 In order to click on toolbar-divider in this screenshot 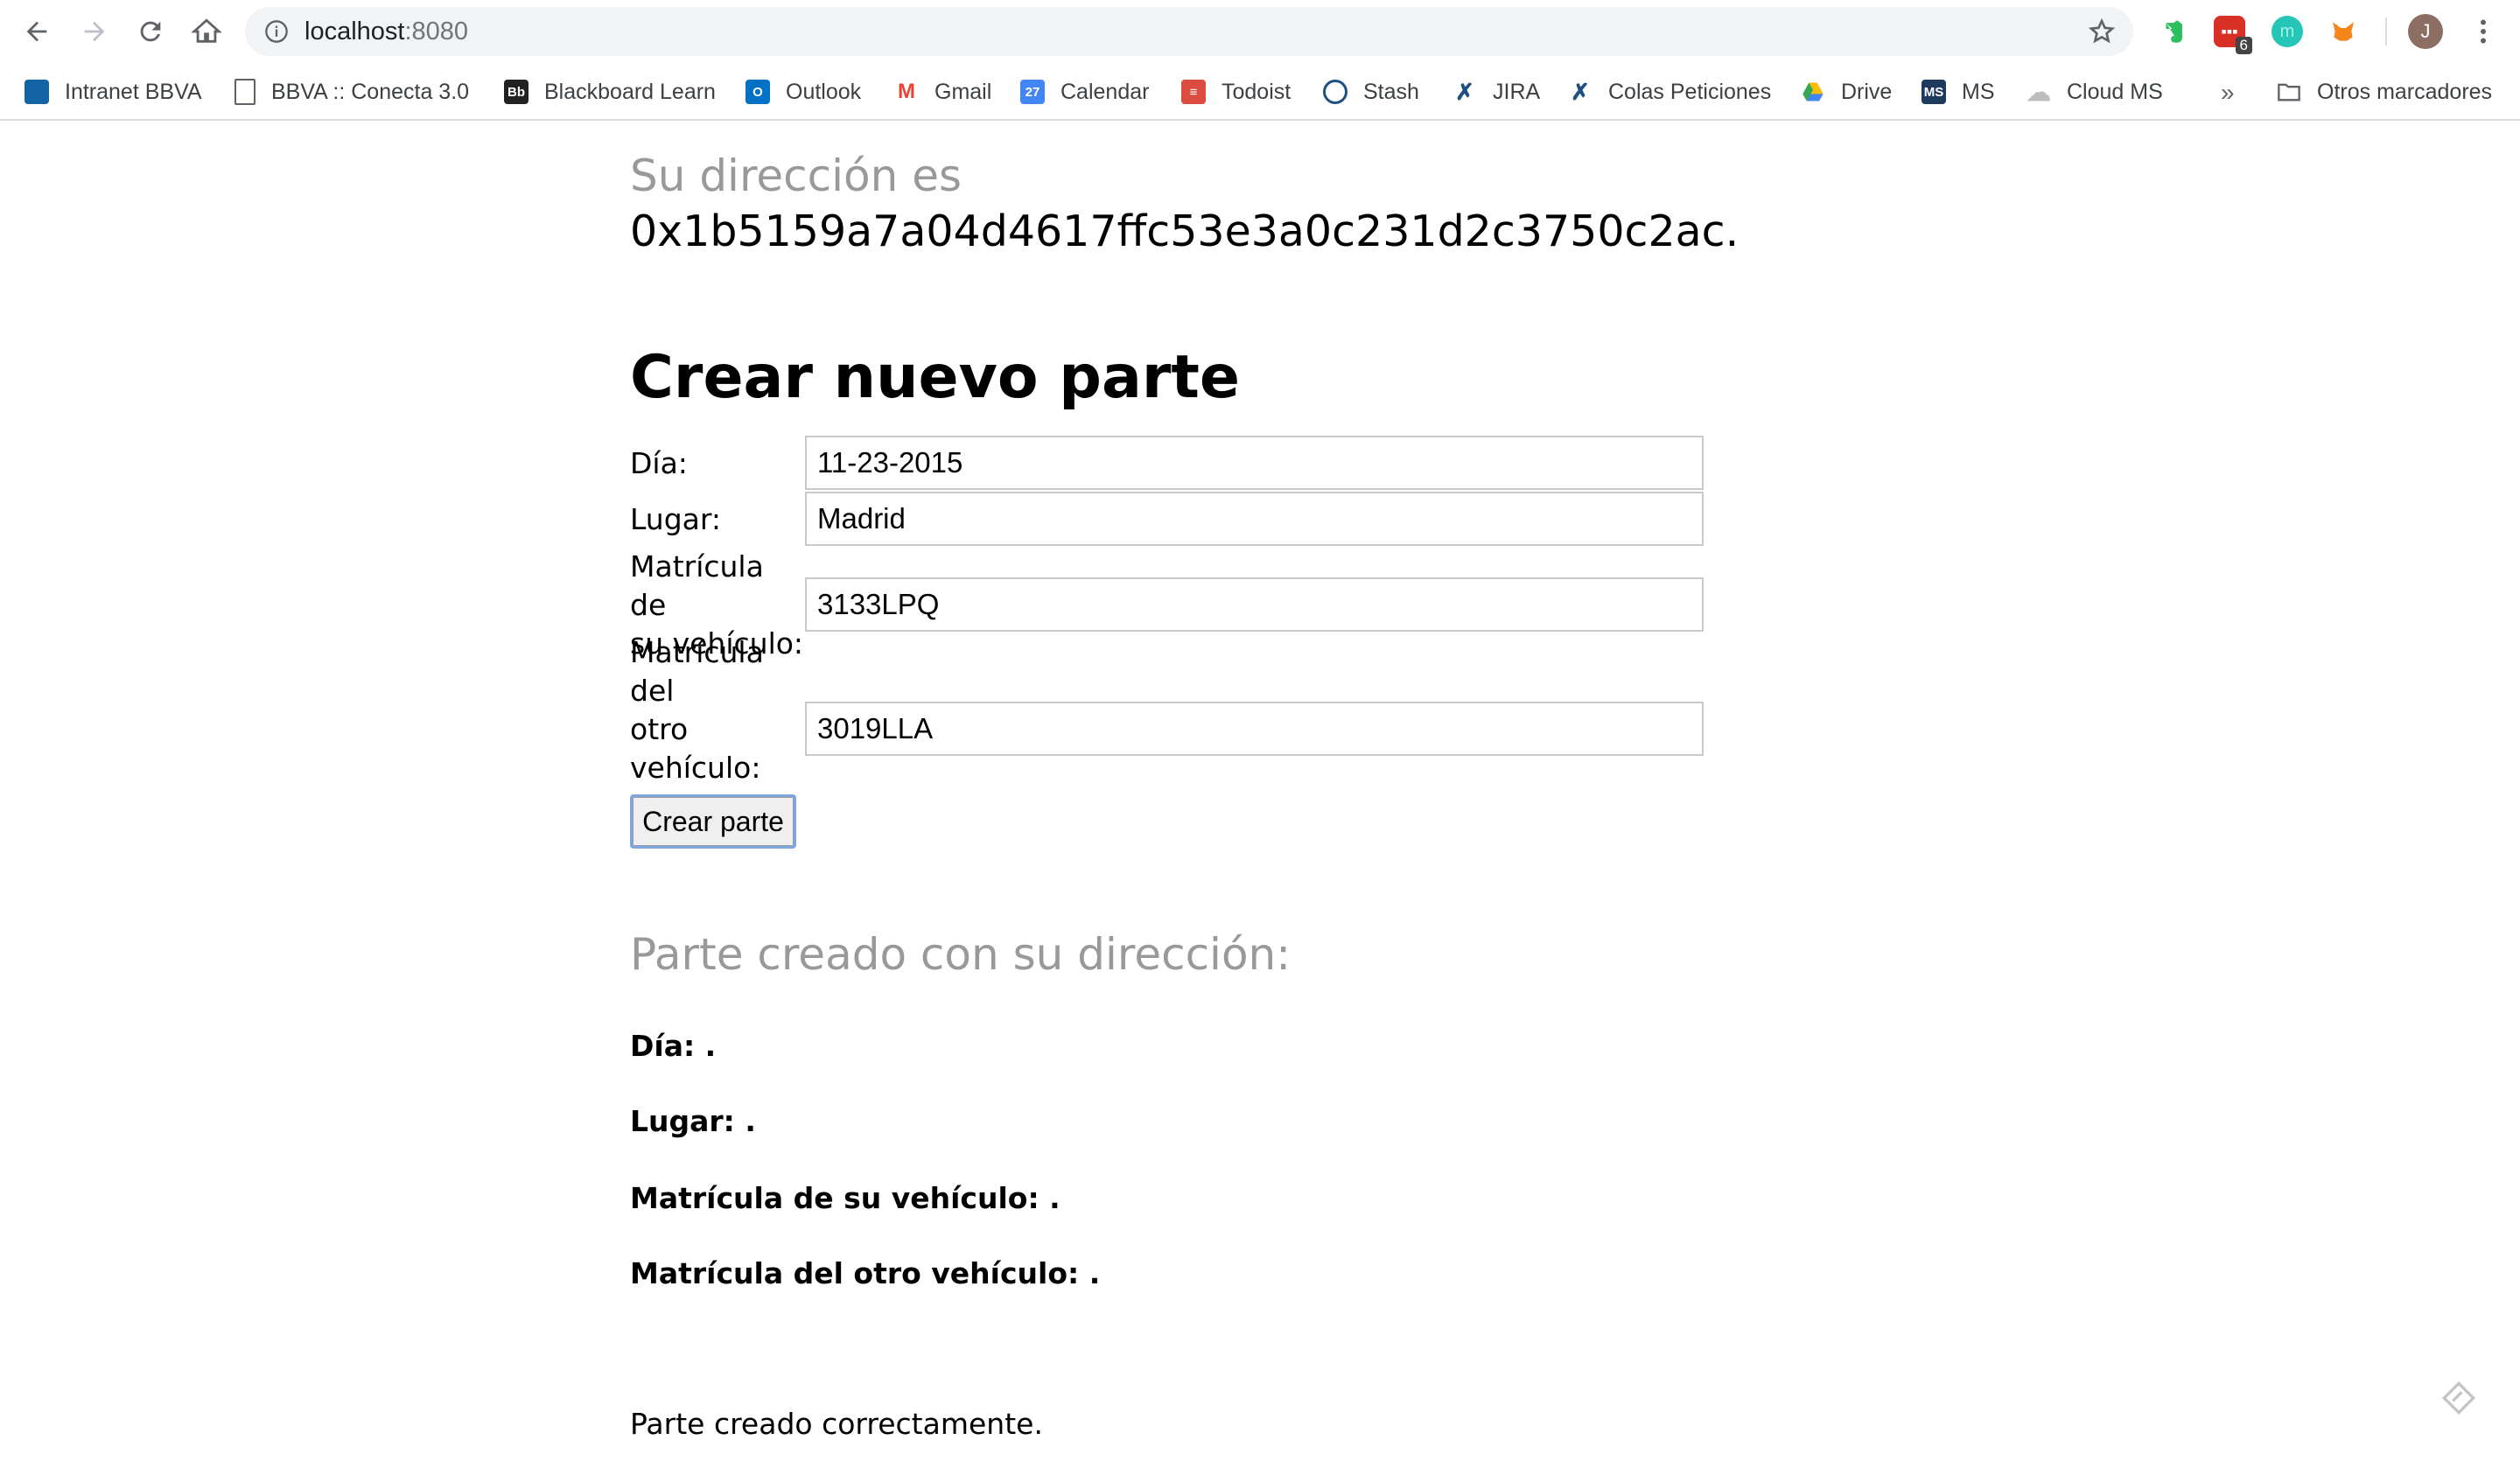, I will do `click(2386, 31)`.